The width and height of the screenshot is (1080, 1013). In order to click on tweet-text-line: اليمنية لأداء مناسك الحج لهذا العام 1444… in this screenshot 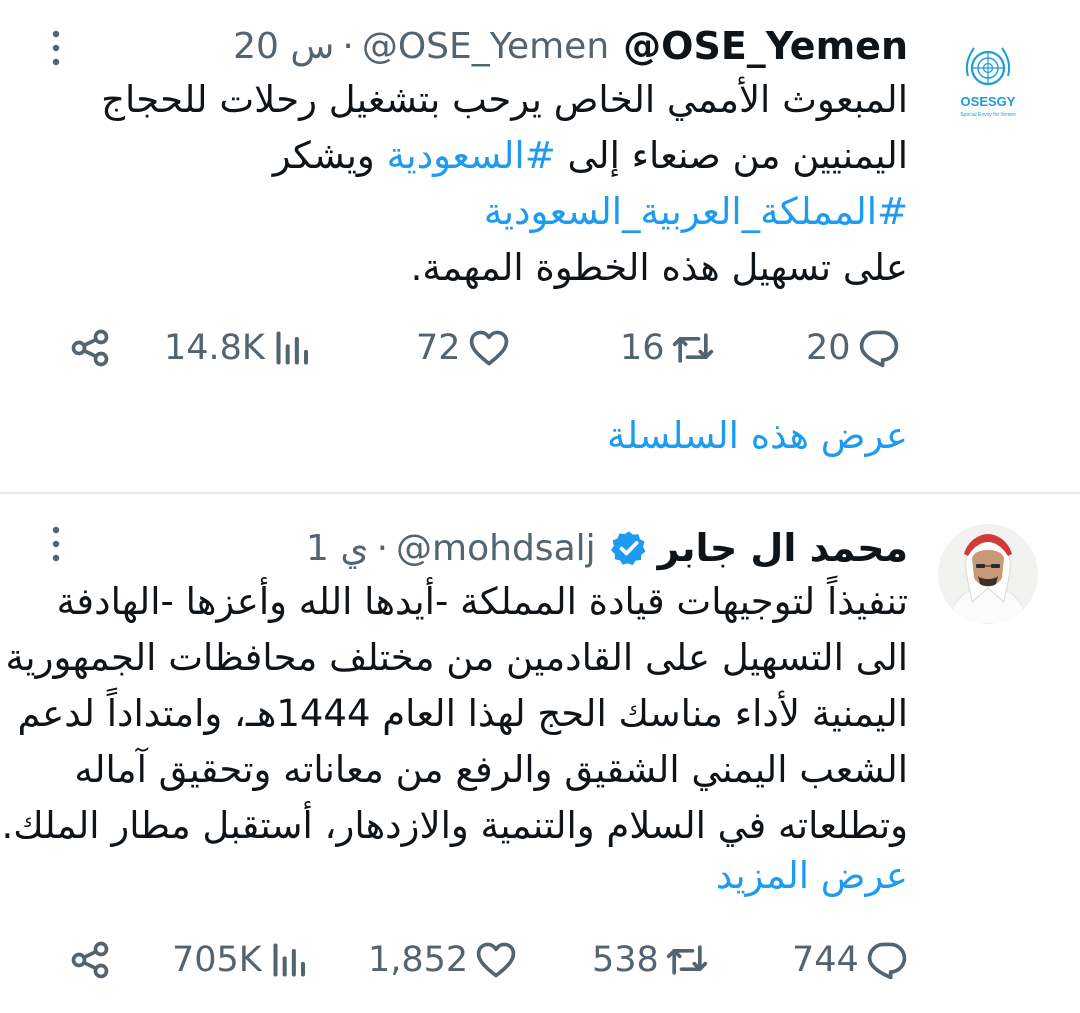, I will do `click(462, 713)`.